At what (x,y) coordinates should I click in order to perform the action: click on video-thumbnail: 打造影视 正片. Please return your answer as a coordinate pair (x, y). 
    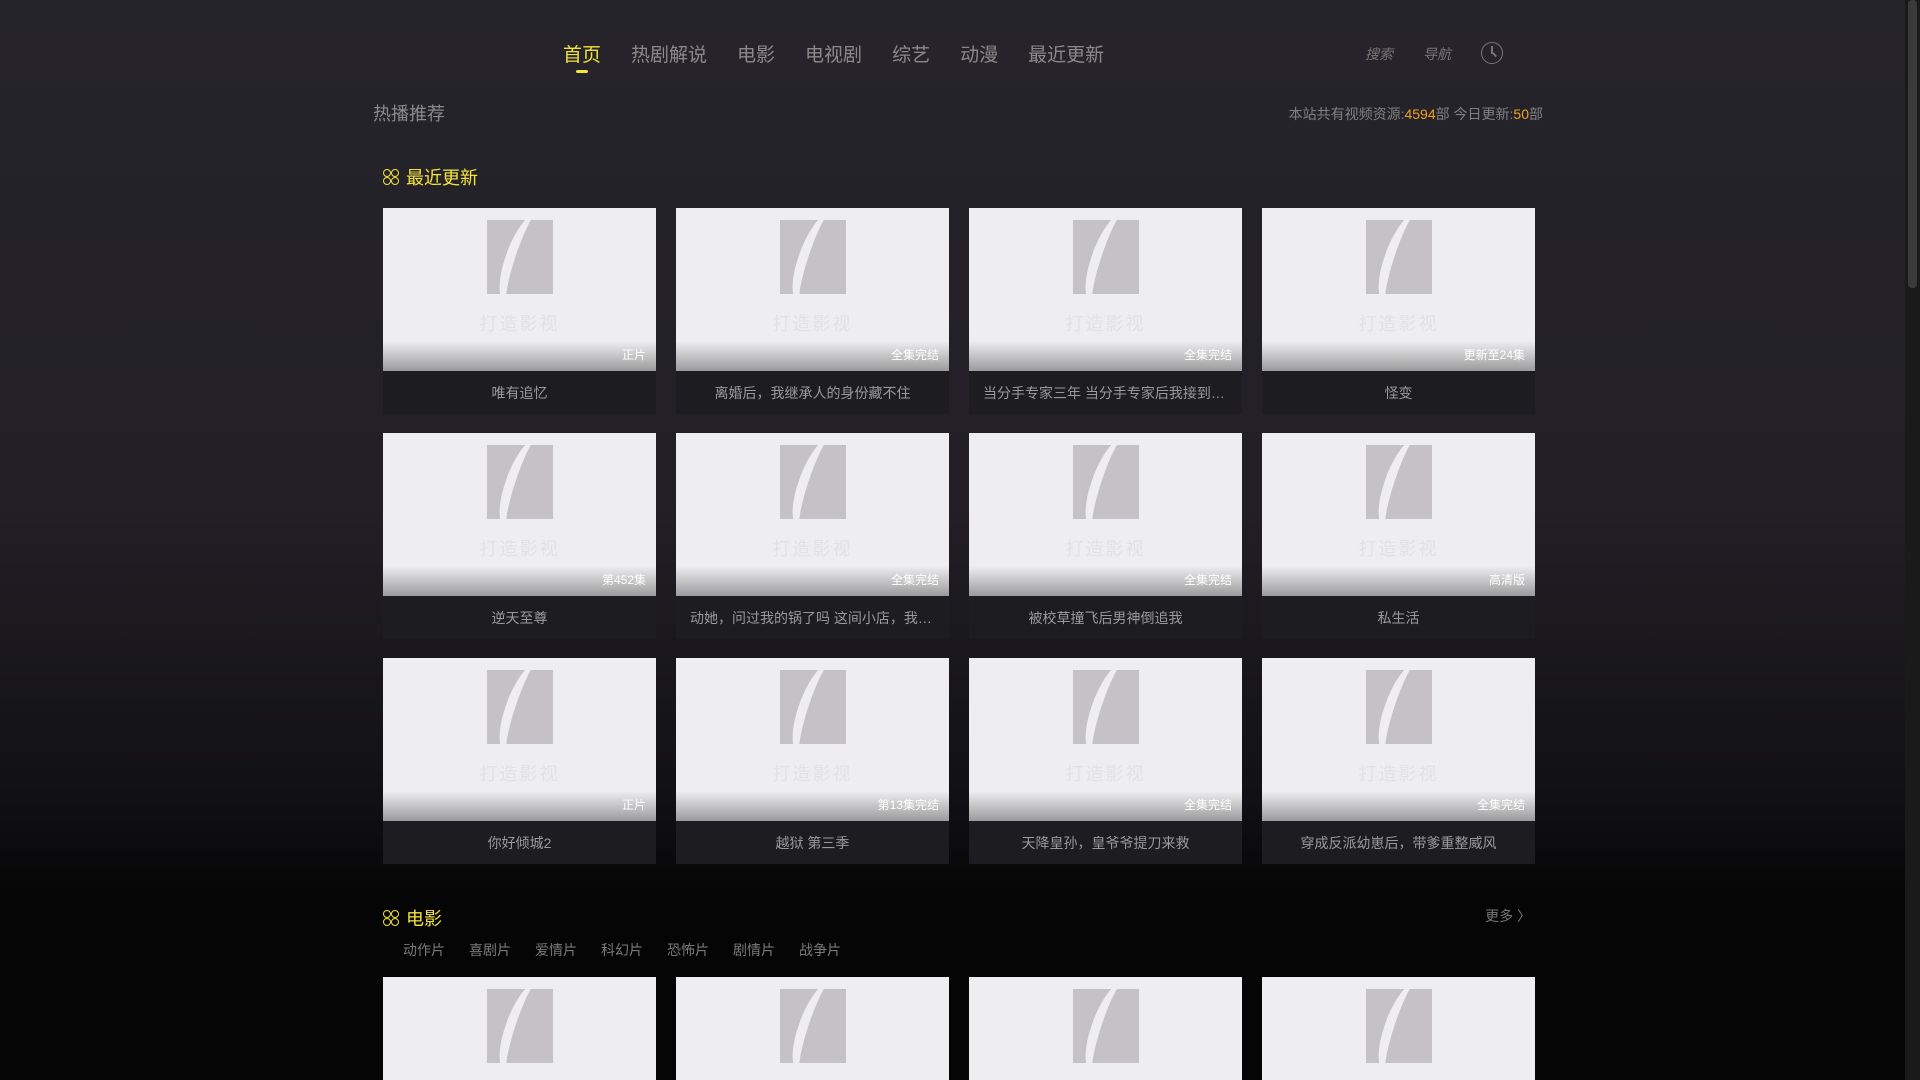
    Looking at the image, I should click on (519, 289).